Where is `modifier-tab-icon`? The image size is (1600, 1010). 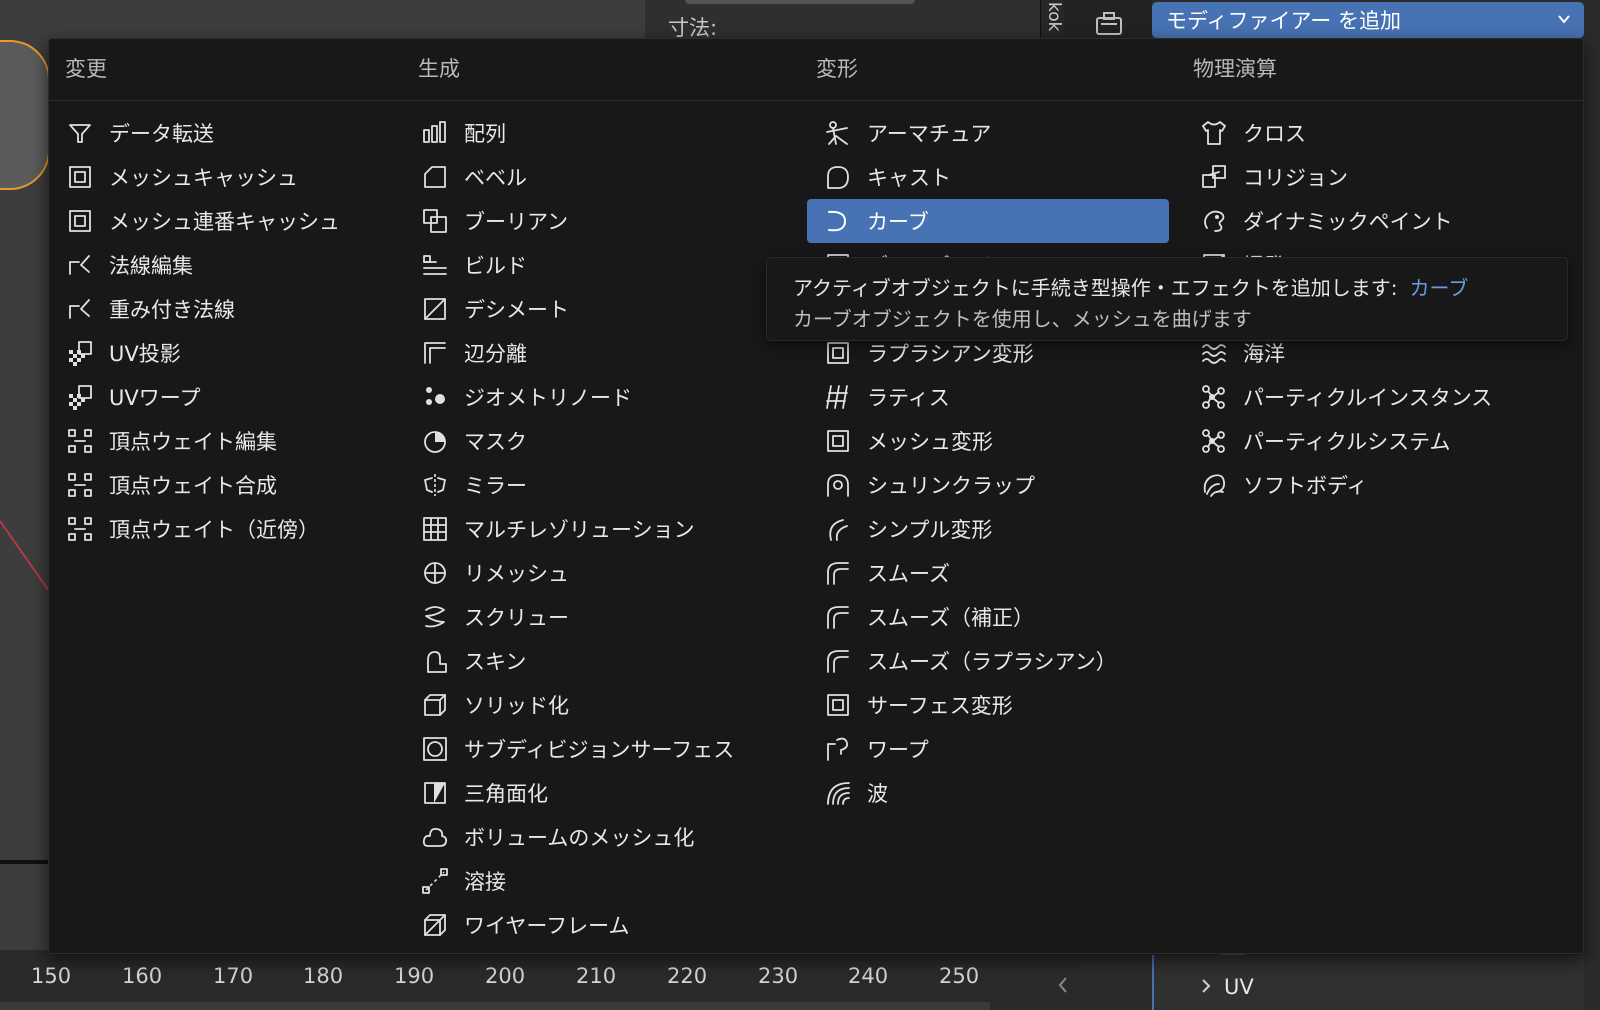 modifier-tab-icon is located at coordinates (1109, 23).